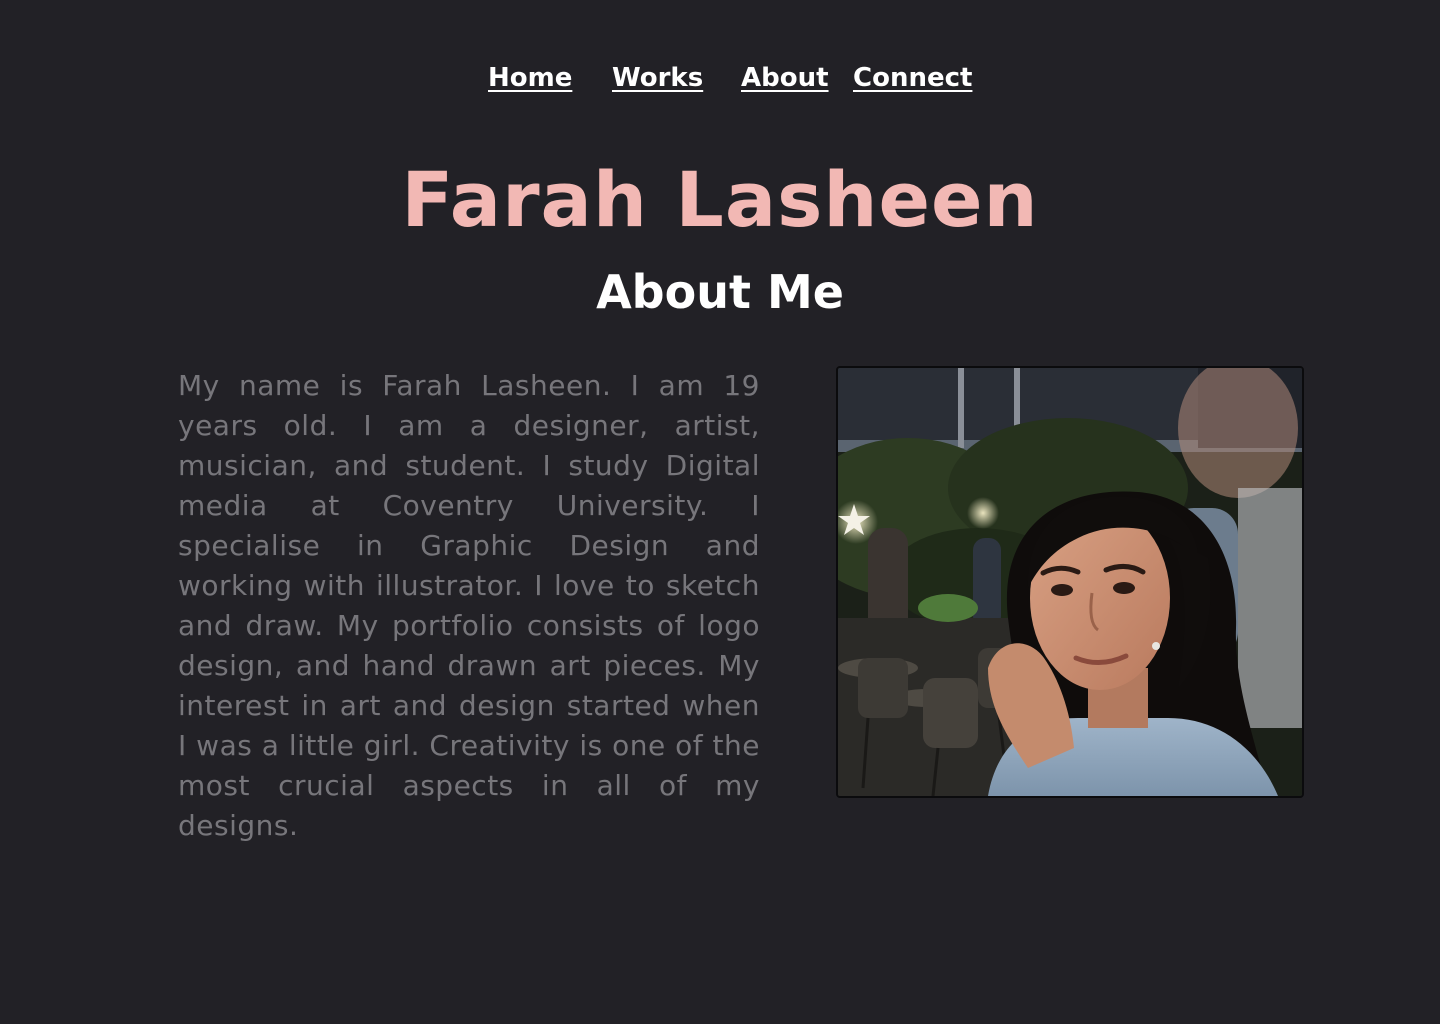  Describe the element at coordinates (720, 78) in the screenshot. I see `main-nav: Home Works About Connect` at that location.